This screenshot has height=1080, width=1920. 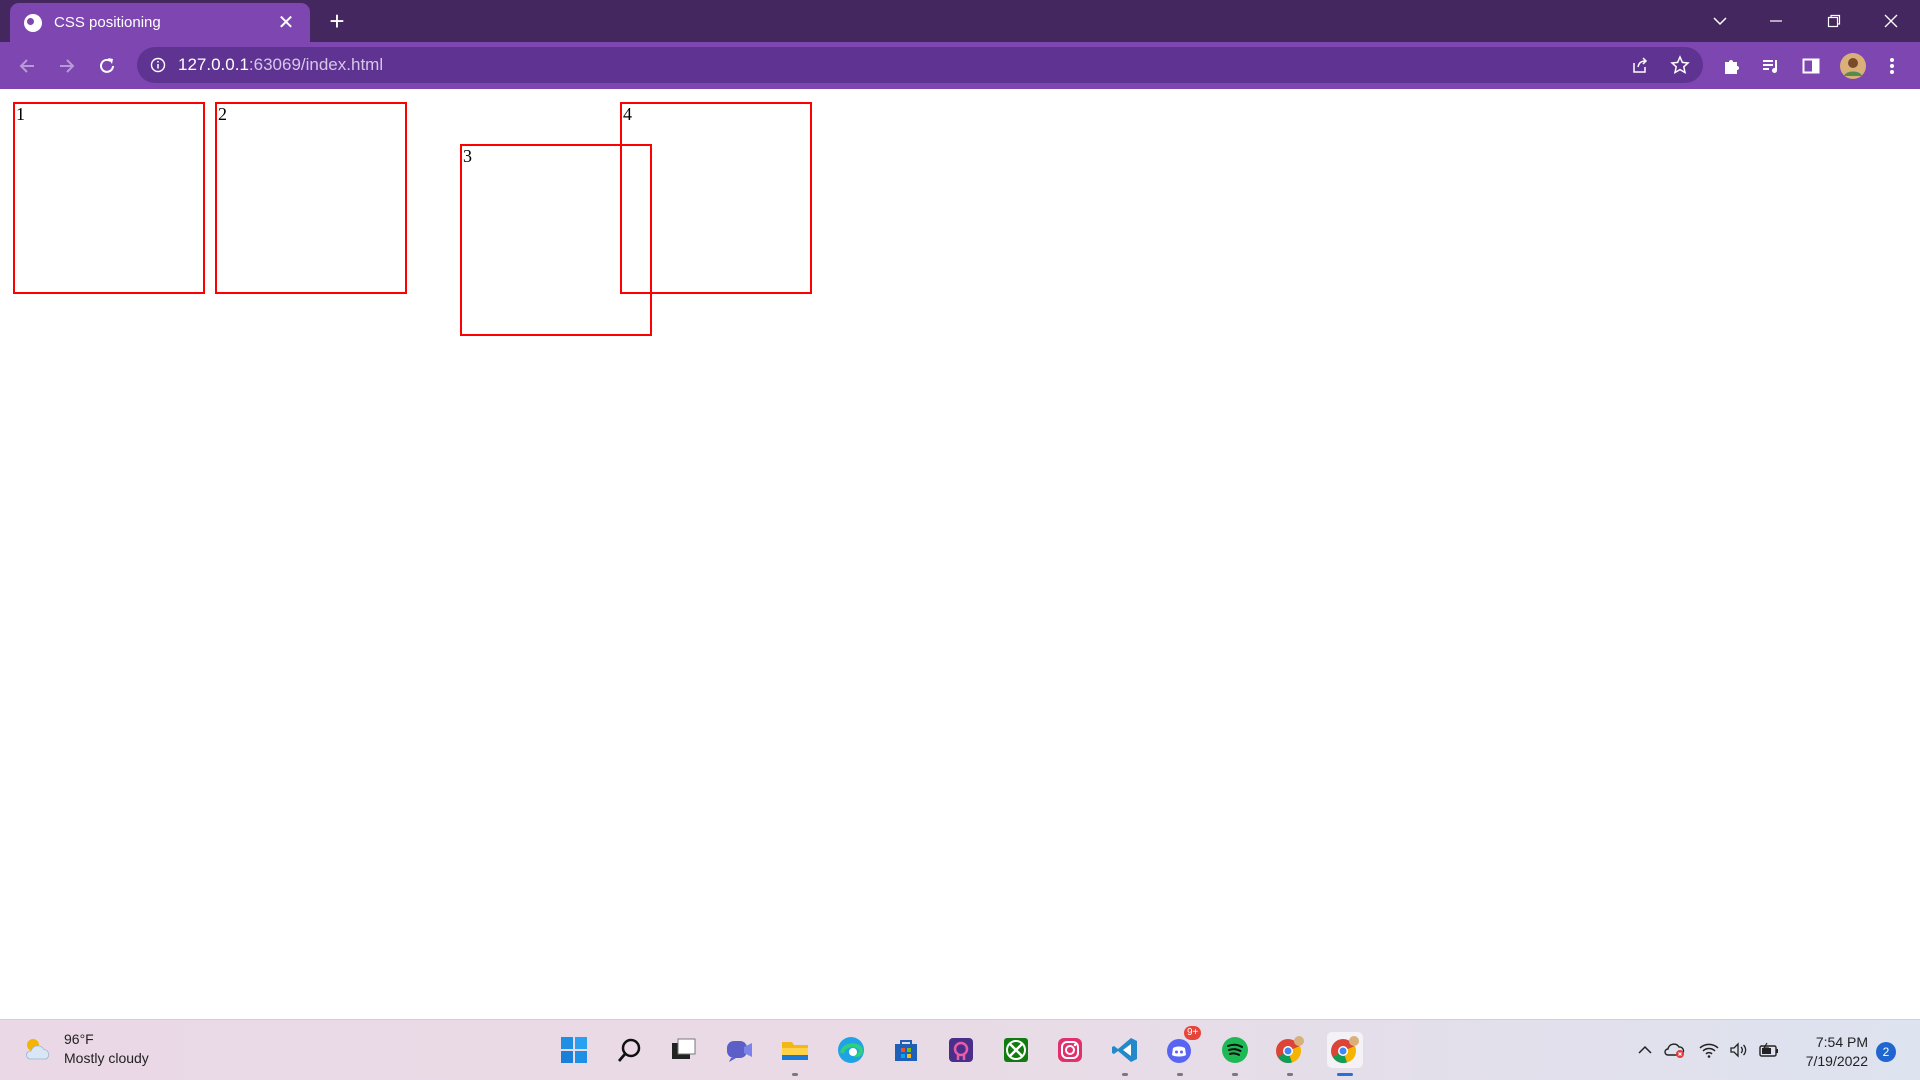 What do you see at coordinates (1193, 1033) in the screenshot?
I see `discord-badge: 9+` at bounding box center [1193, 1033].